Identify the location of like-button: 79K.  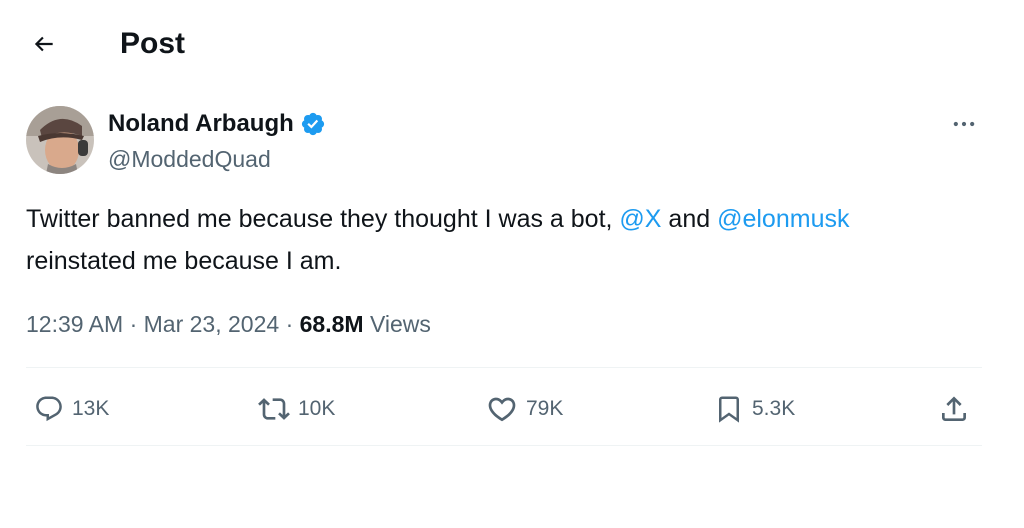
(524, 409).